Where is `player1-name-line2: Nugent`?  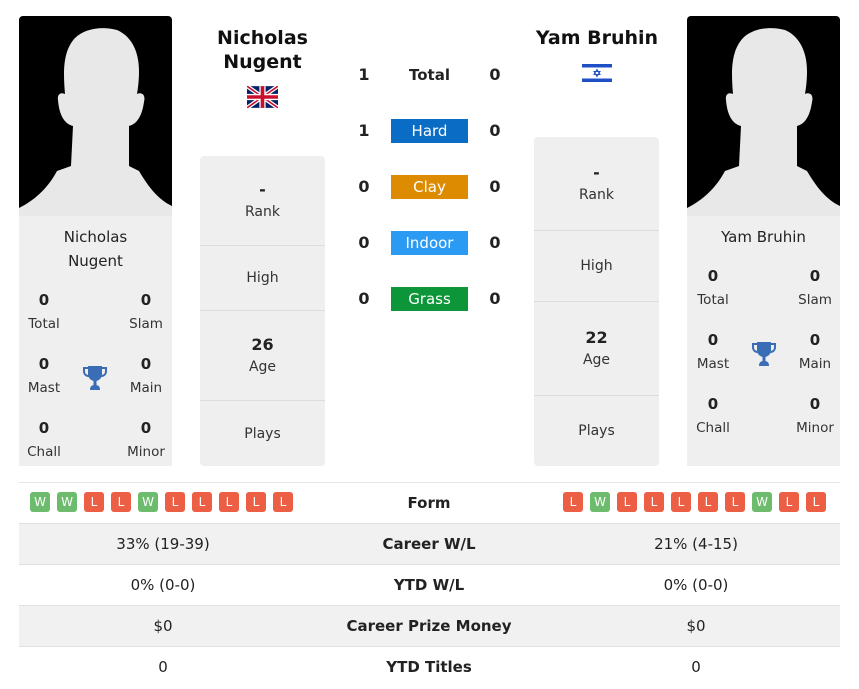 player1-name-line2: Nugent is located at coordinates (95, 261).